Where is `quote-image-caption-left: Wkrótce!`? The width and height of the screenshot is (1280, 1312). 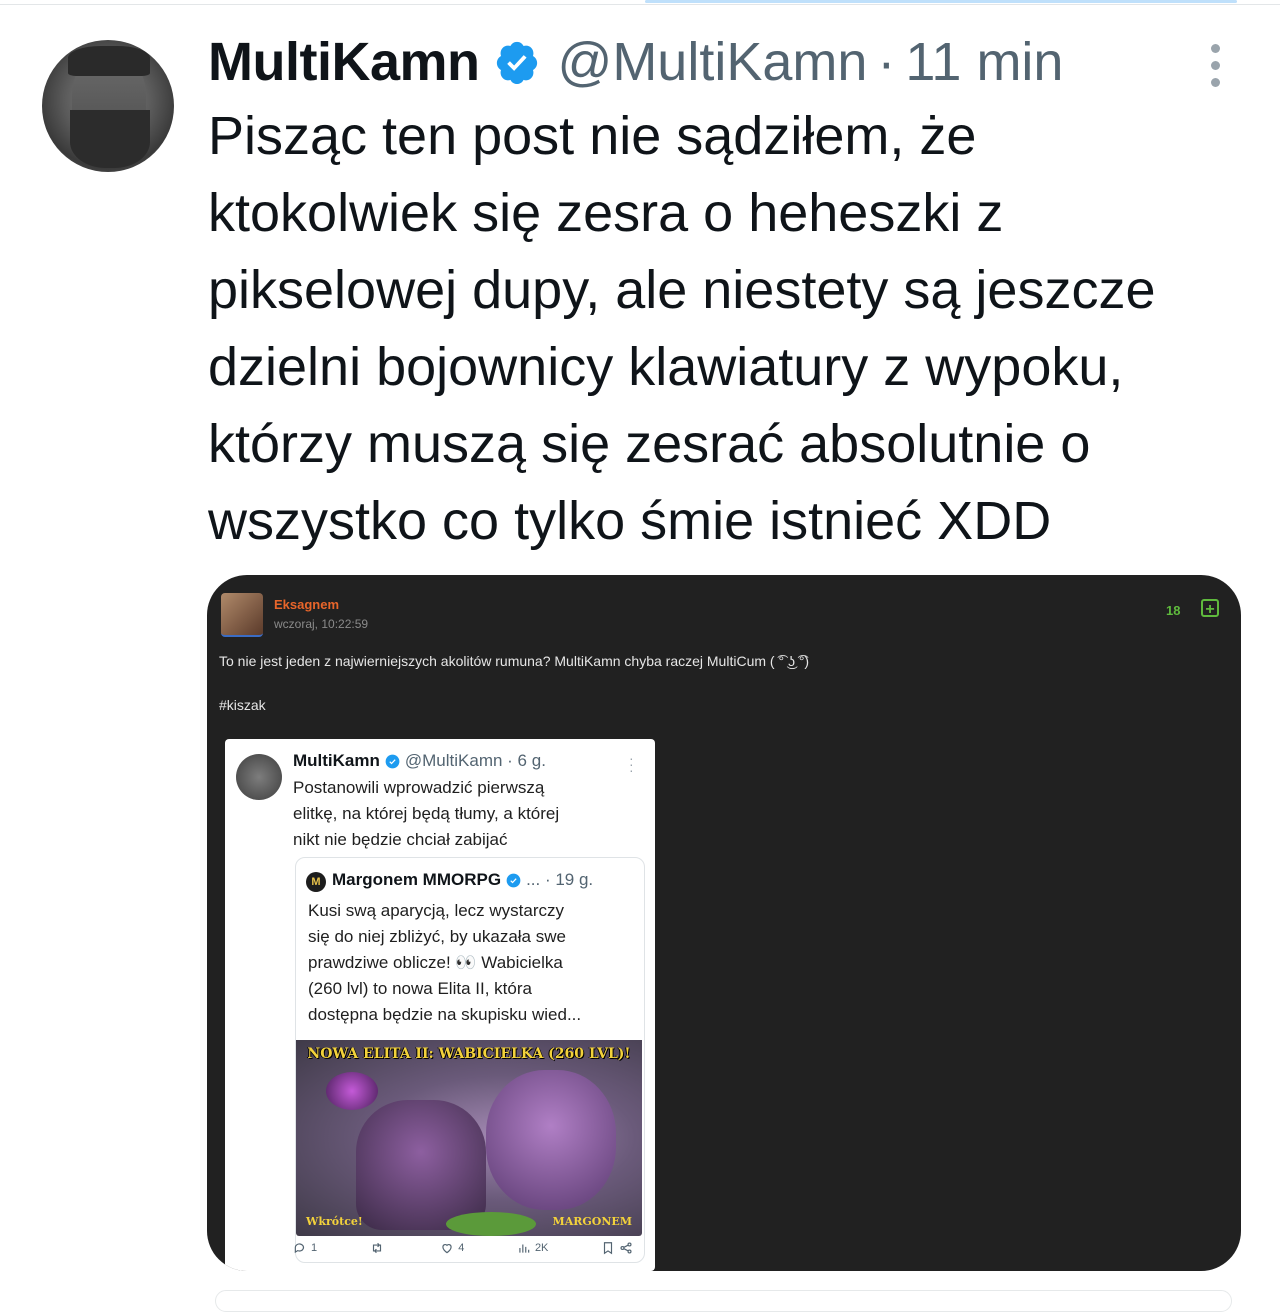 quote-image-caption-left: Wkrótce! is located at coordinates (334, 1221).